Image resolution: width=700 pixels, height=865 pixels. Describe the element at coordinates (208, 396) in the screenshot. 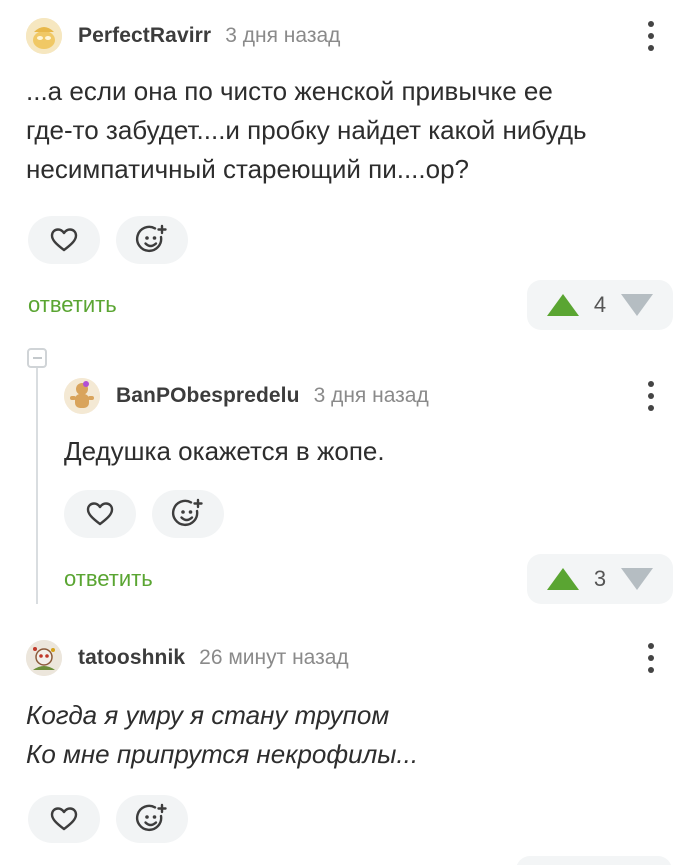

I see `username: BanPObespredelu` at that location.